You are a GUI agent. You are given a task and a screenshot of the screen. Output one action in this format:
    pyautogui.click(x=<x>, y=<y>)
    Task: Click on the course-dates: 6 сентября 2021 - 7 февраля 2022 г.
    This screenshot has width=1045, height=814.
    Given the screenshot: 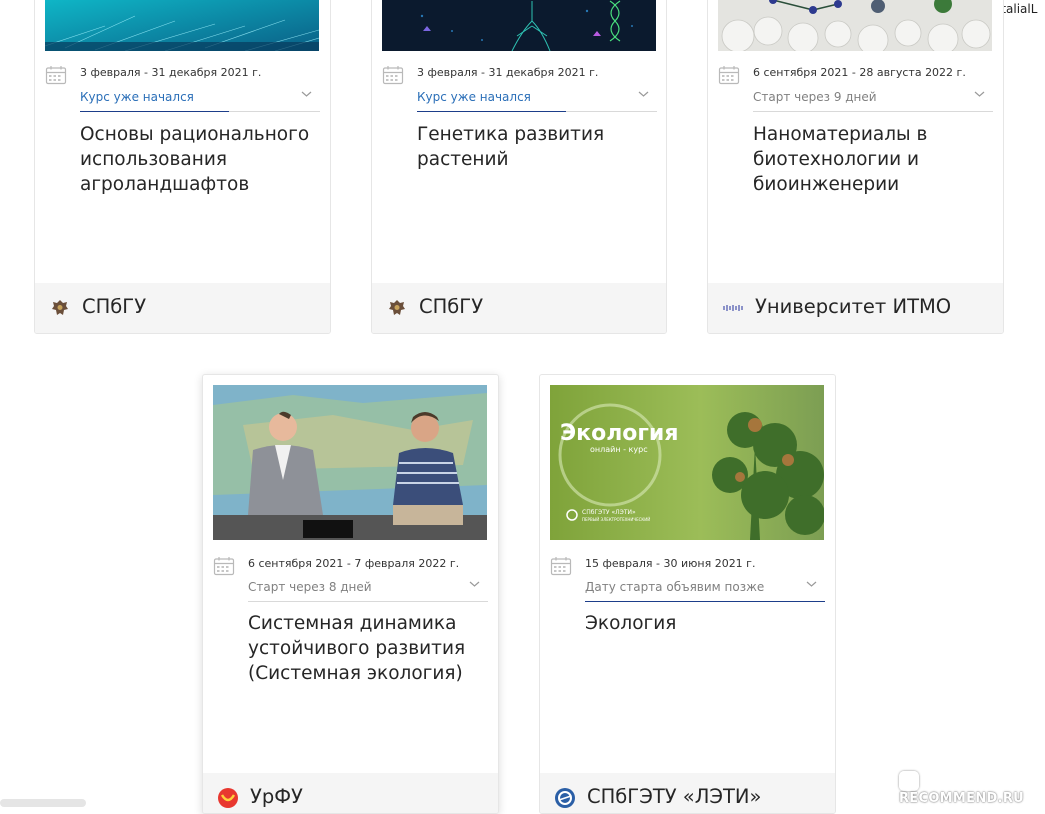 What is the action you would take?
    pyautogui.click(x=354, y=563)
    